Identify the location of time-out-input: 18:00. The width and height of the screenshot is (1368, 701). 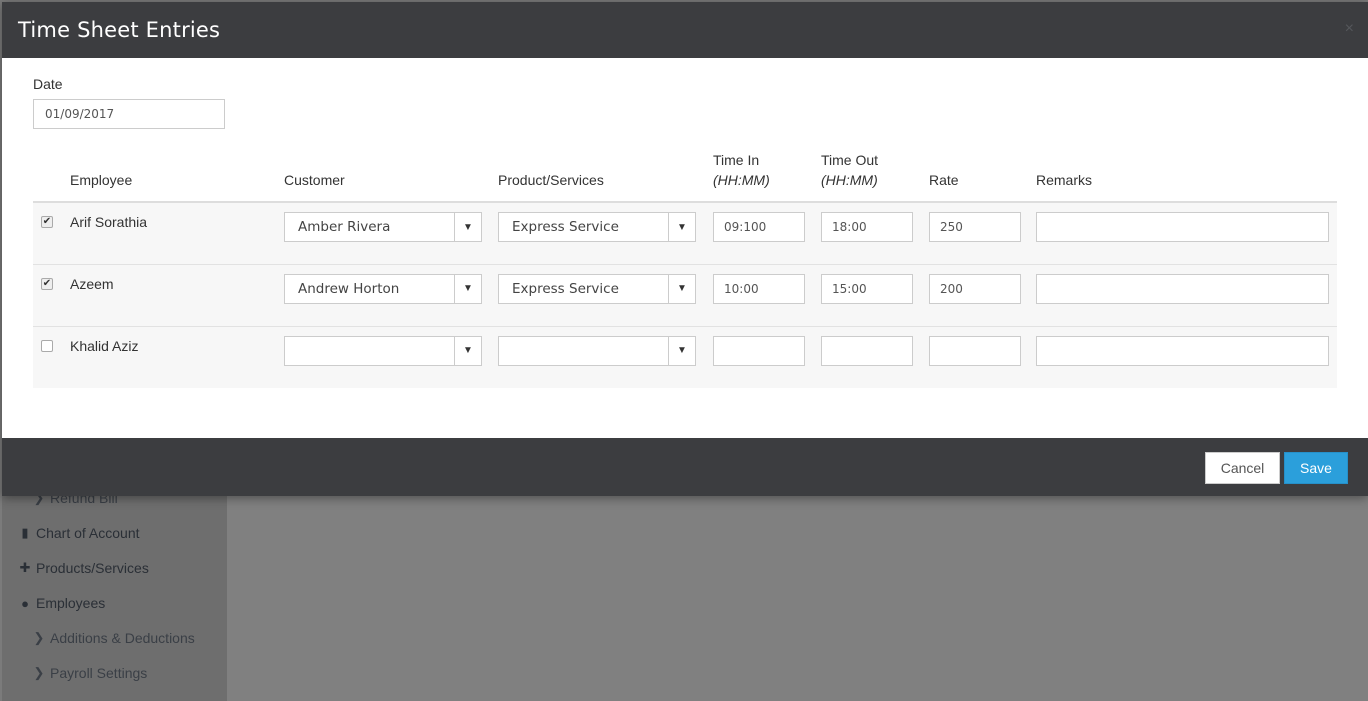
(867, 227).